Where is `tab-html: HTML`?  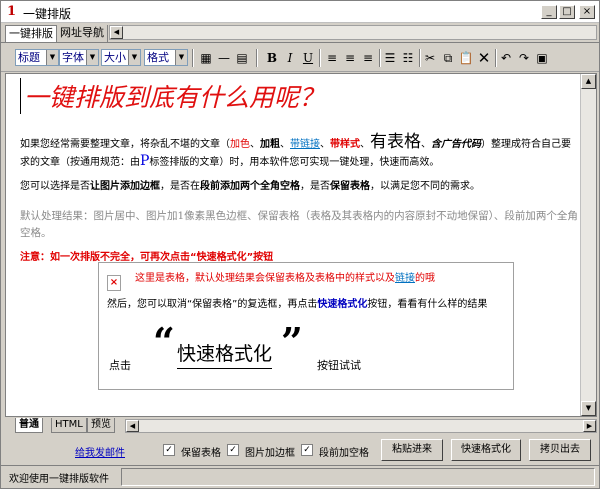
tab-html: HTML is located at coordinates (69, 425).